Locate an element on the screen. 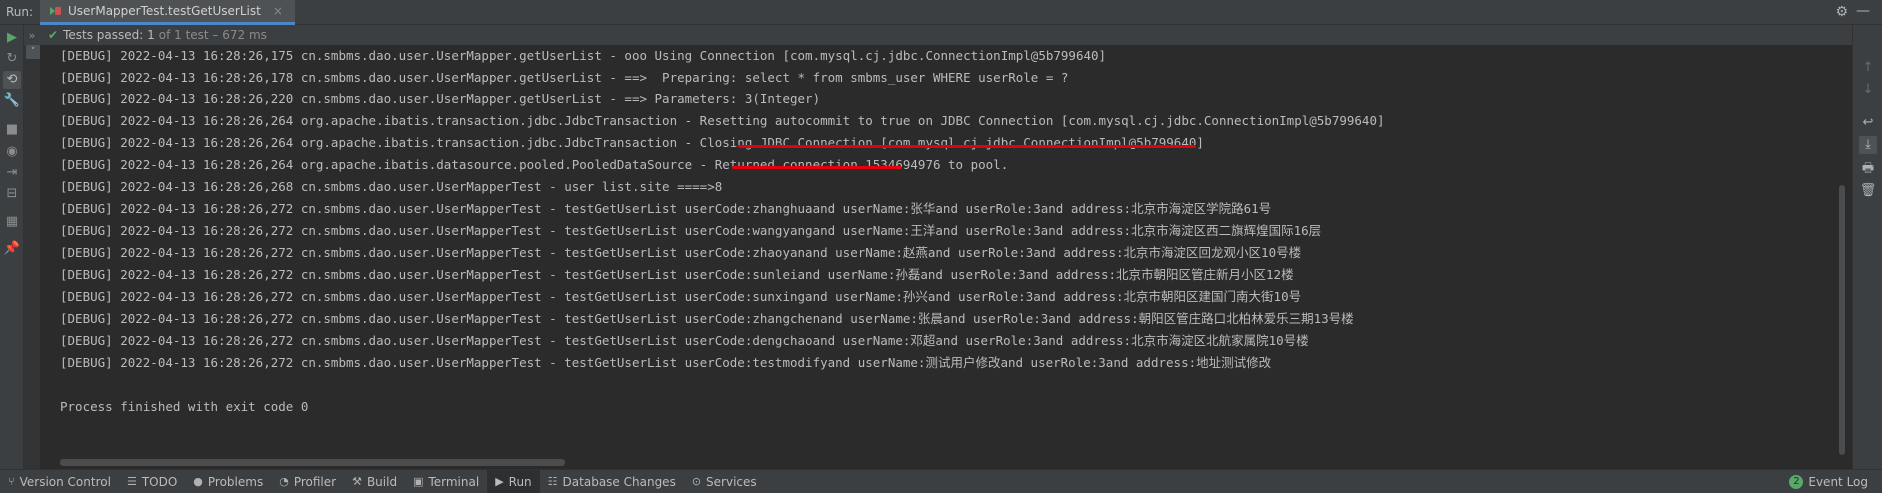 Image resolution: width=1882 pixels, height=493 pixels. minimize-icon: — is located at coordinates (1863, 11).